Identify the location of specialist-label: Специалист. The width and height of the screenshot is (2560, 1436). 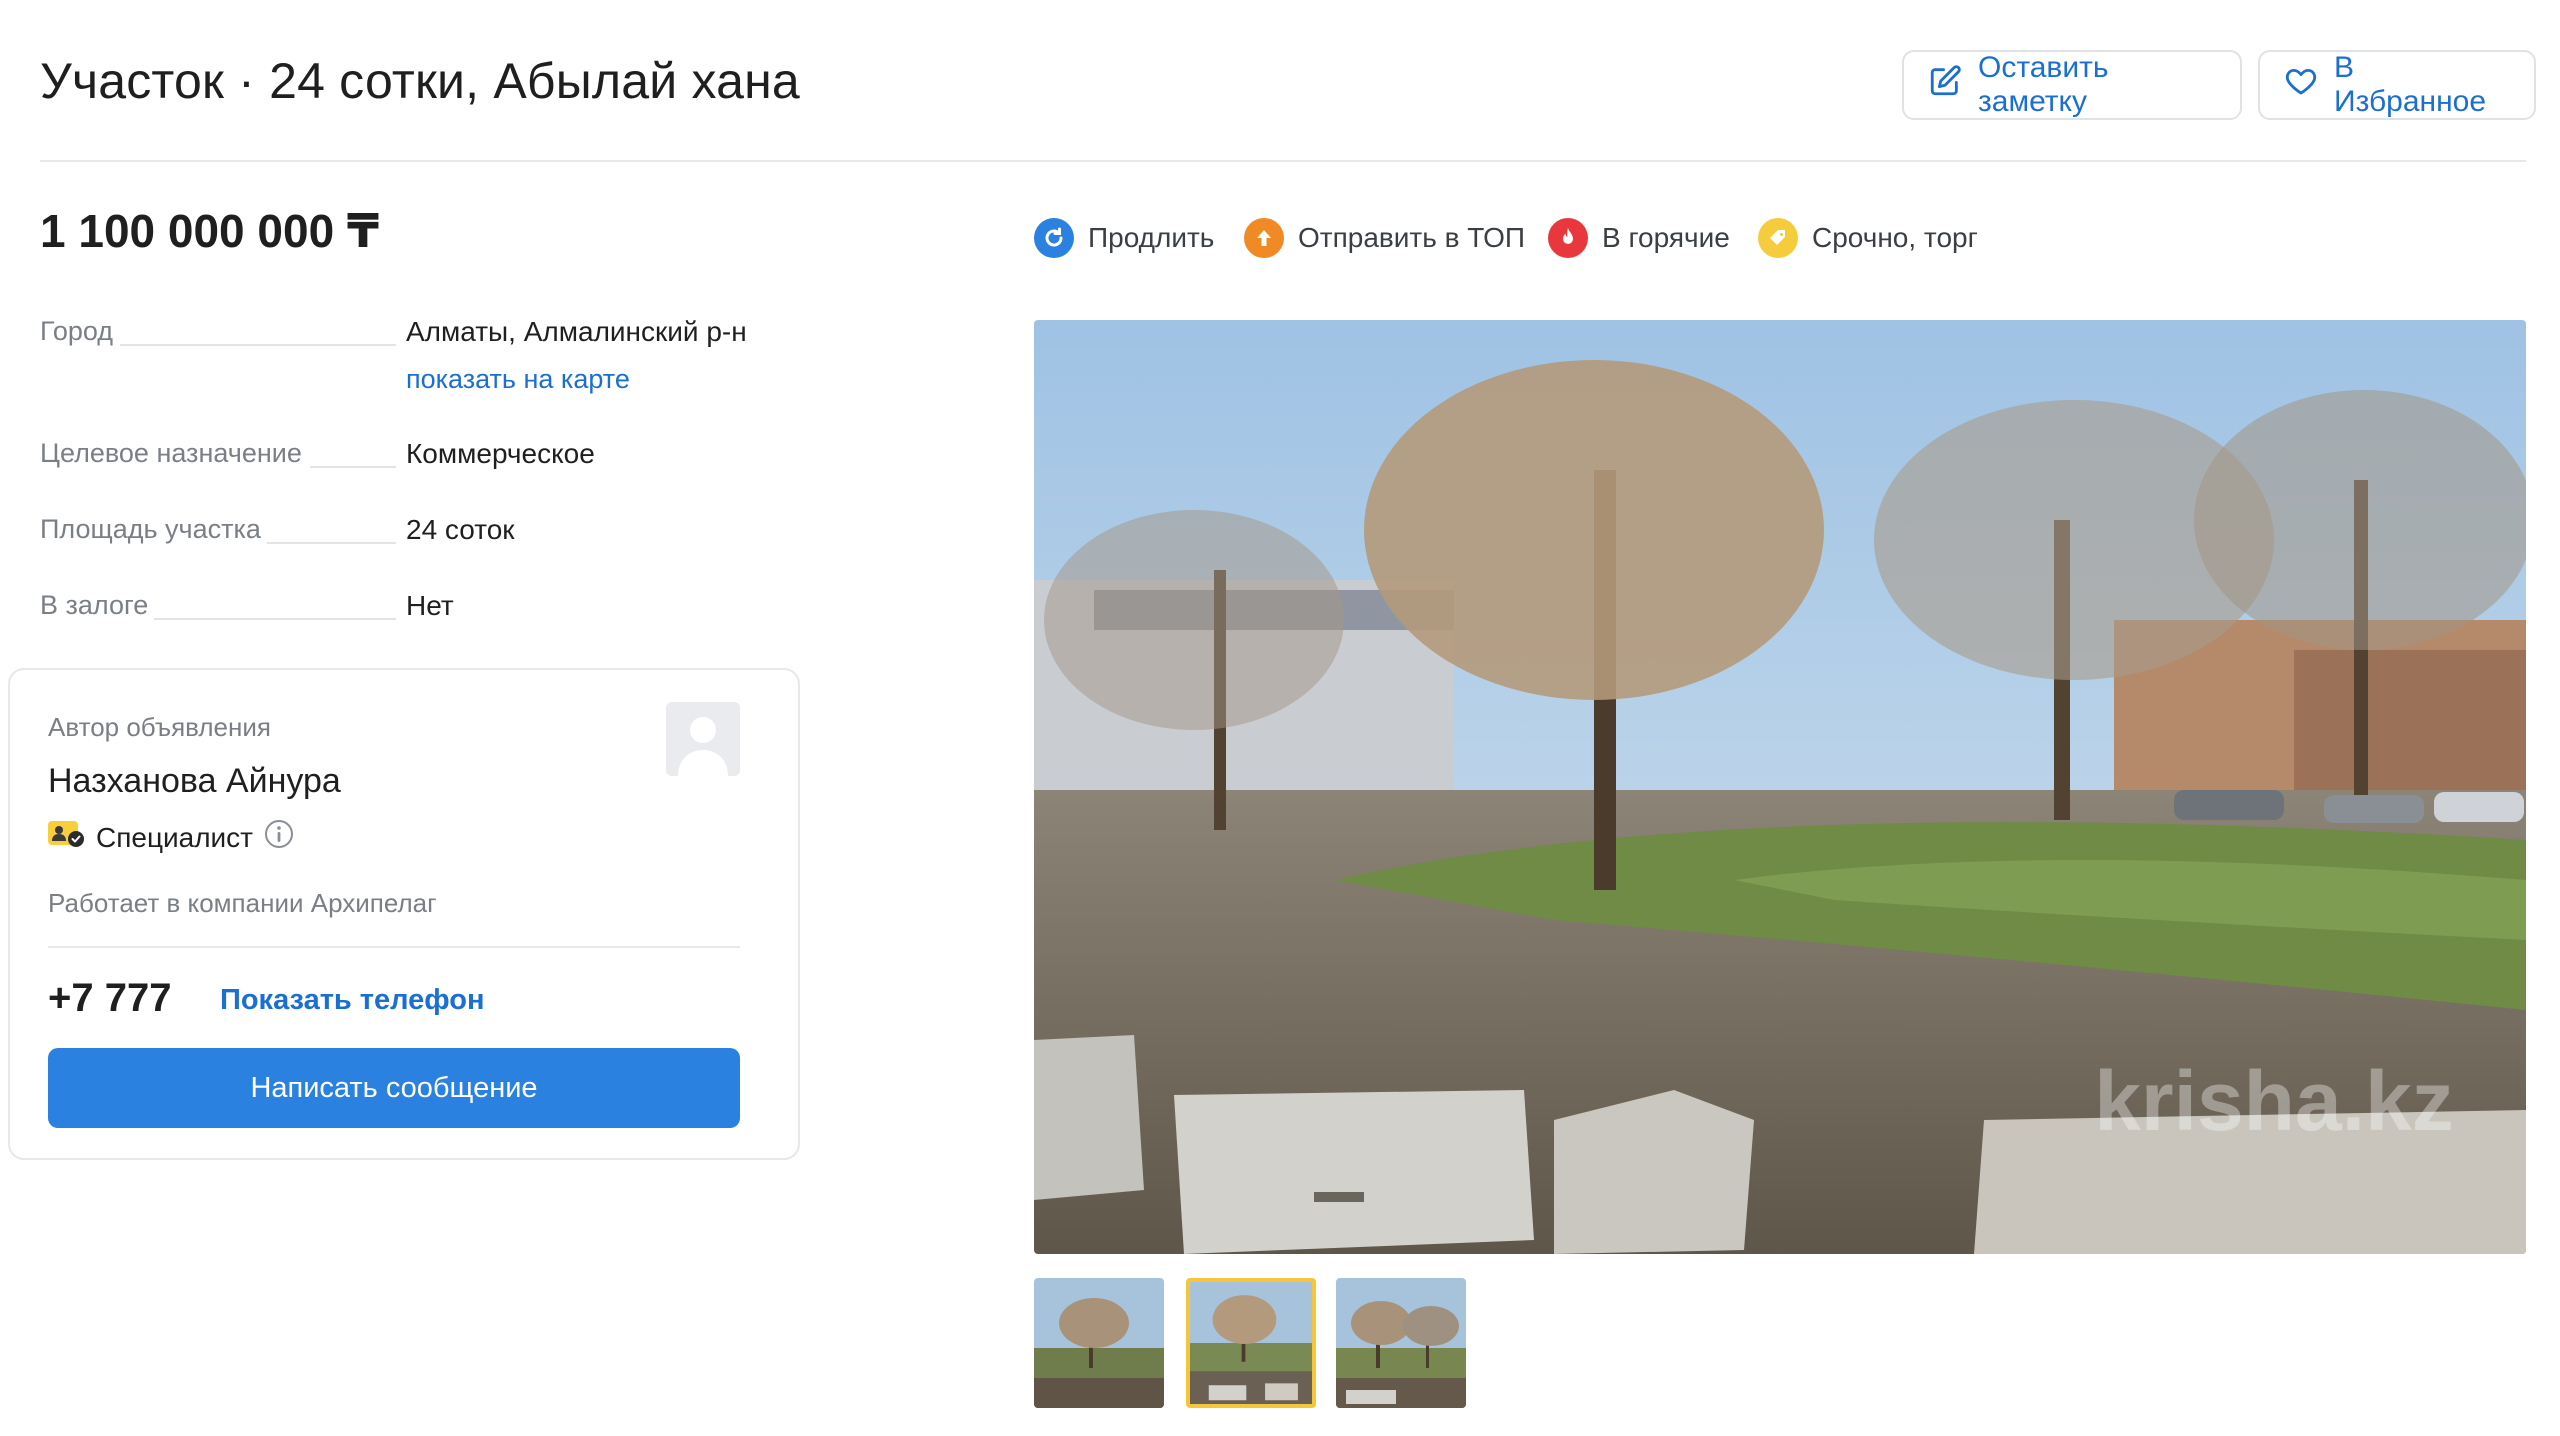
(175, 837).